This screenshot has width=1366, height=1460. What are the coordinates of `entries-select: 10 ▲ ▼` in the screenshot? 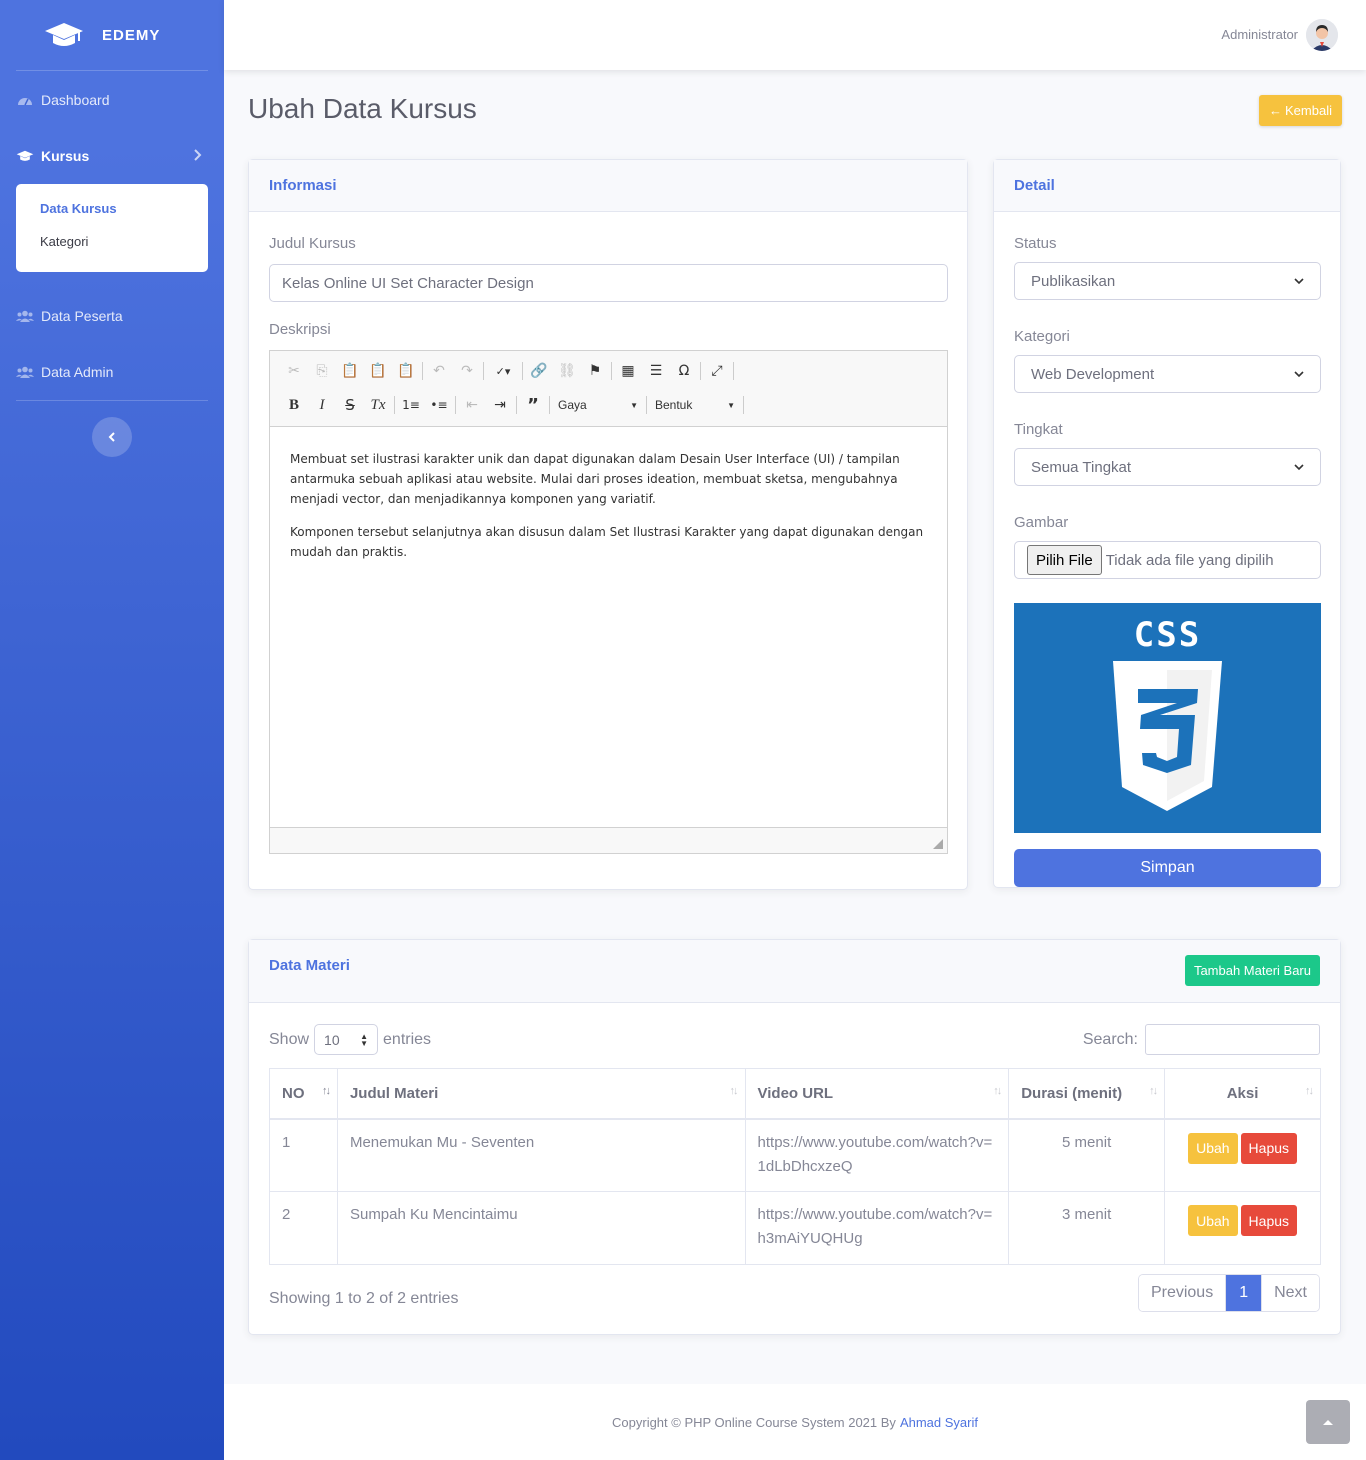 It's located at (346, 1039).